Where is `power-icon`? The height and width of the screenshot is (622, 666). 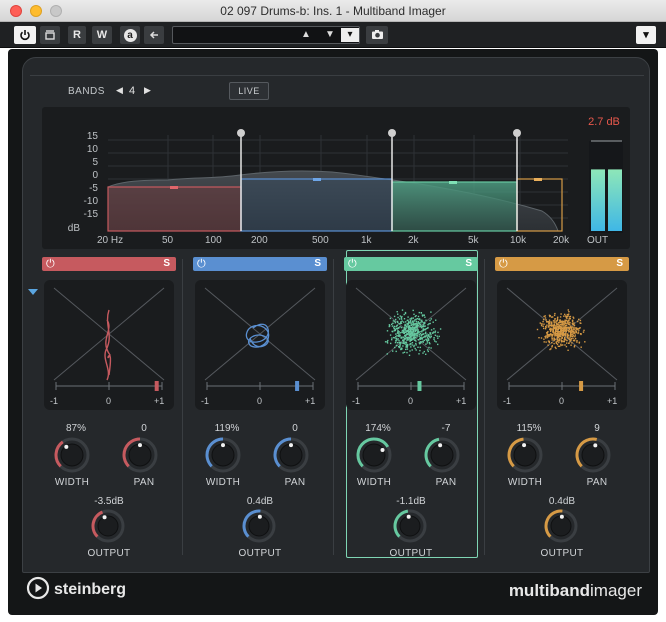
power-icon is located at coordinates (25, 35).